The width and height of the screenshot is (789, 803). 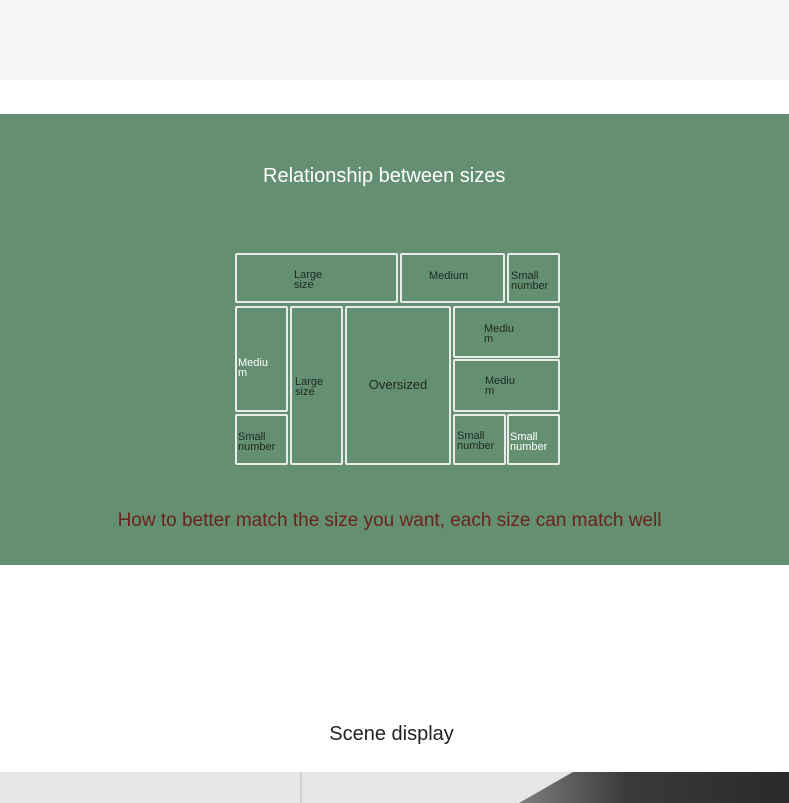 I want to click on scene-photo, so click(x=394, y=787).